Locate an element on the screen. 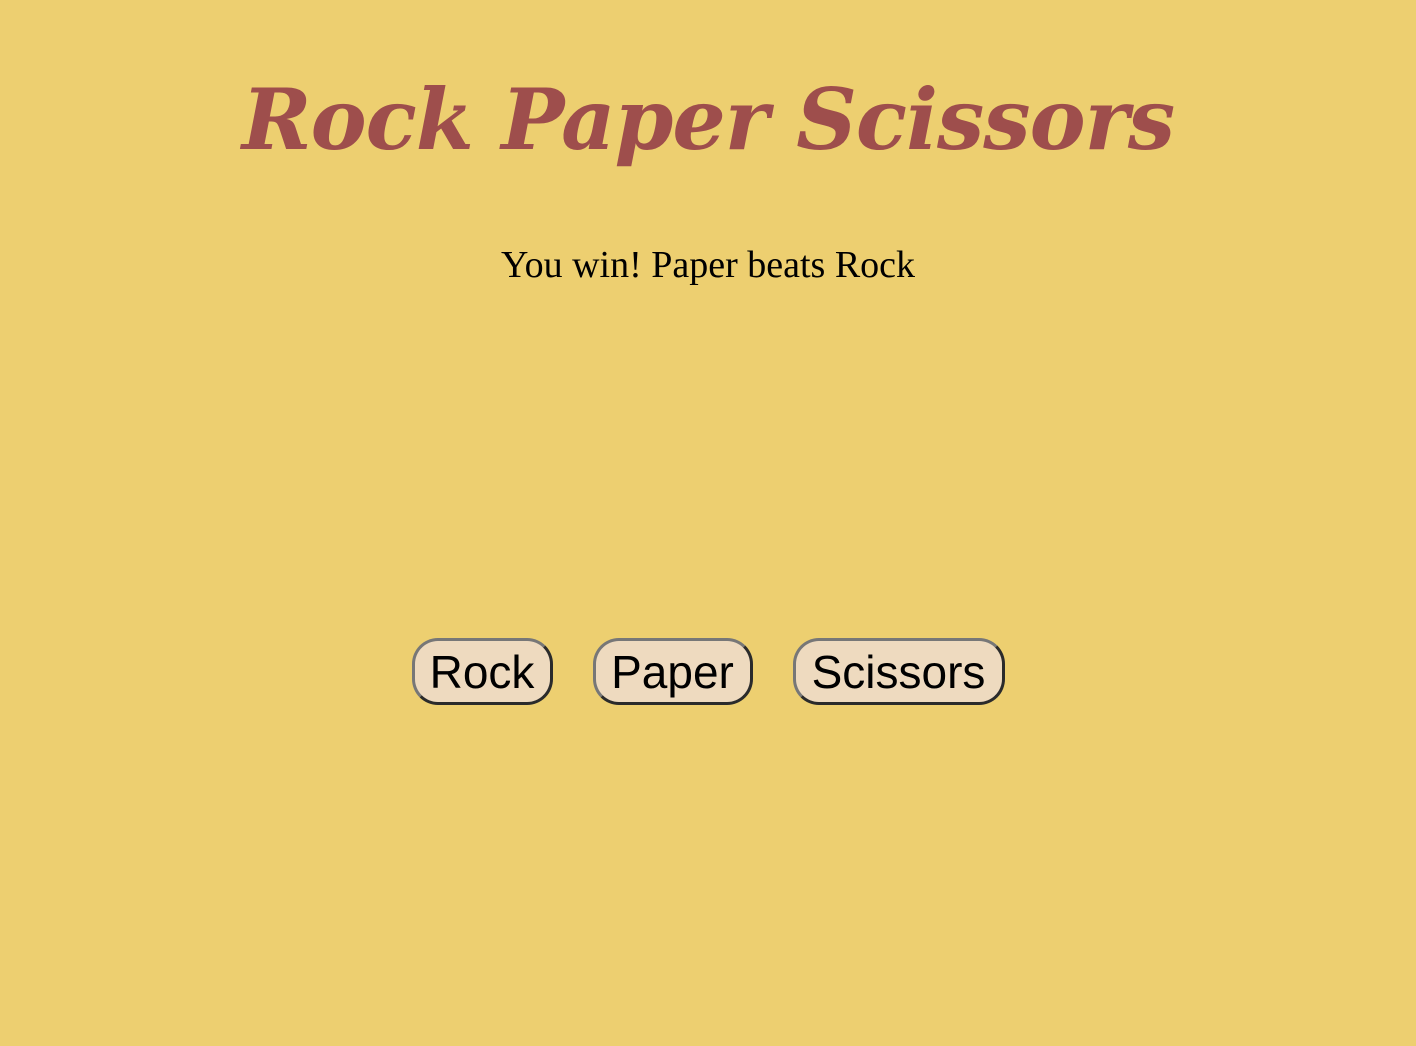  paper-button: Paper is located at coordinates (672, 671).